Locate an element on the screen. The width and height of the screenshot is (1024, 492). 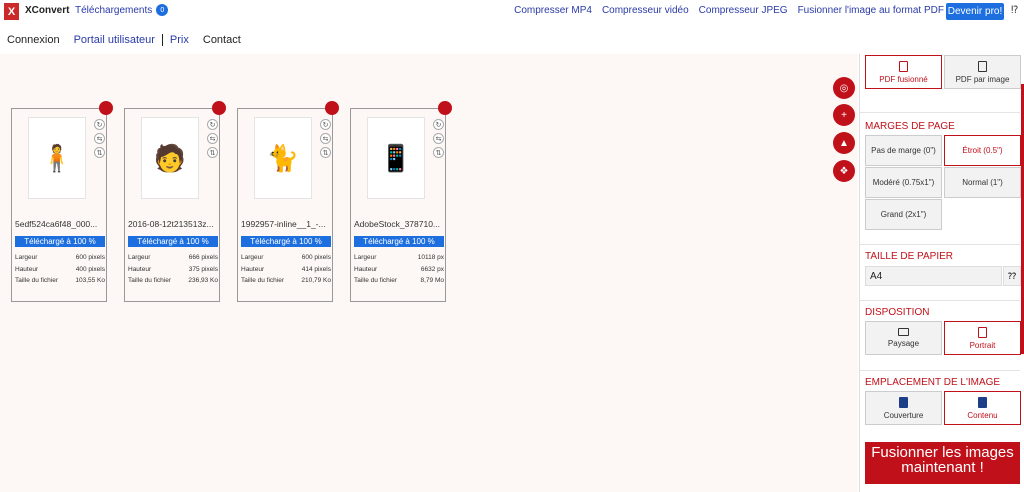
margin-normal-button: Normal (1") is located at coordinates (982, 182).